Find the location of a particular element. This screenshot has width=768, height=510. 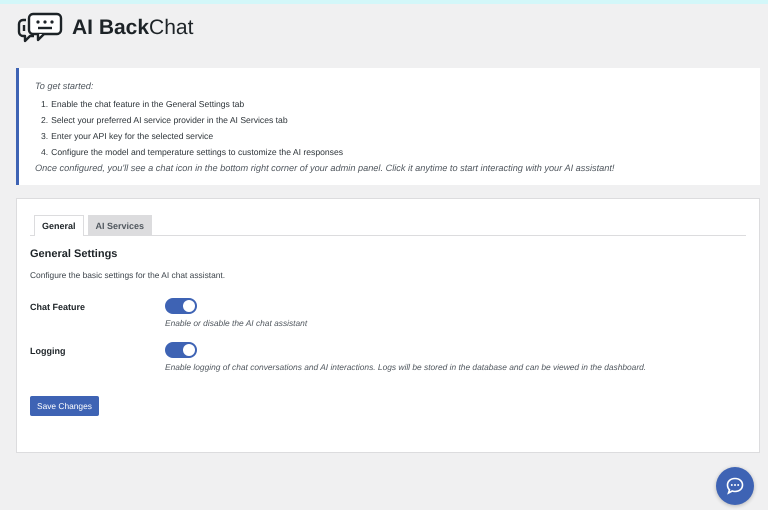

outro-text: Once configured, you'll see a chat icon in the bottom right corner of your admin panel. Click it anytime to start interacting with your AI assistant! is located at coordinates (325, 168).